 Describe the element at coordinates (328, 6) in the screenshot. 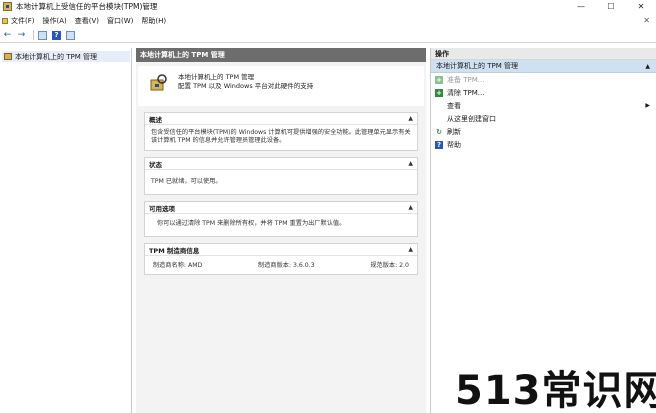

I see `title-bar: 本地计算机上受信任的平台模块(TPM)管理 — ☐ ✕` at that location.